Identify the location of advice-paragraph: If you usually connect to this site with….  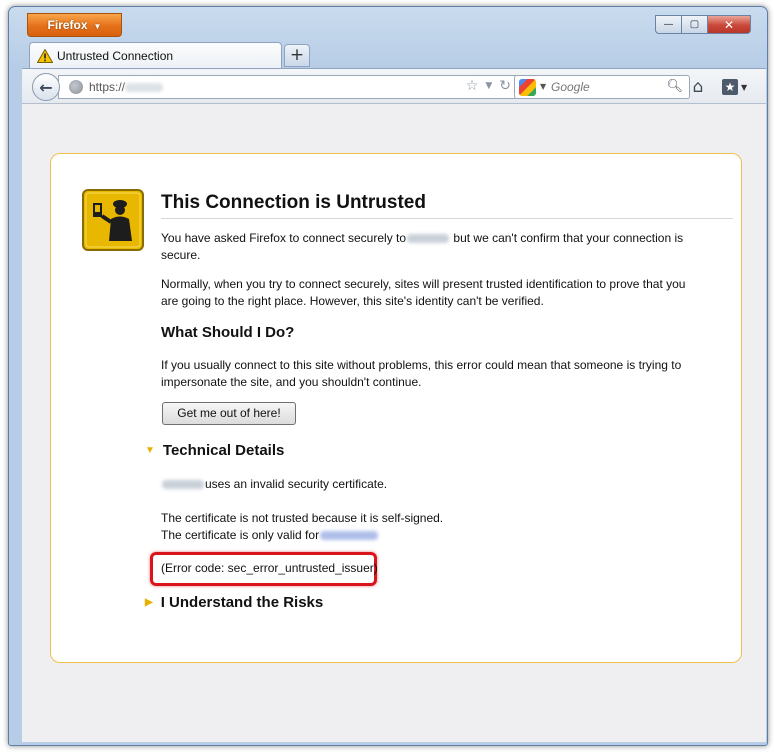
(421, 373).